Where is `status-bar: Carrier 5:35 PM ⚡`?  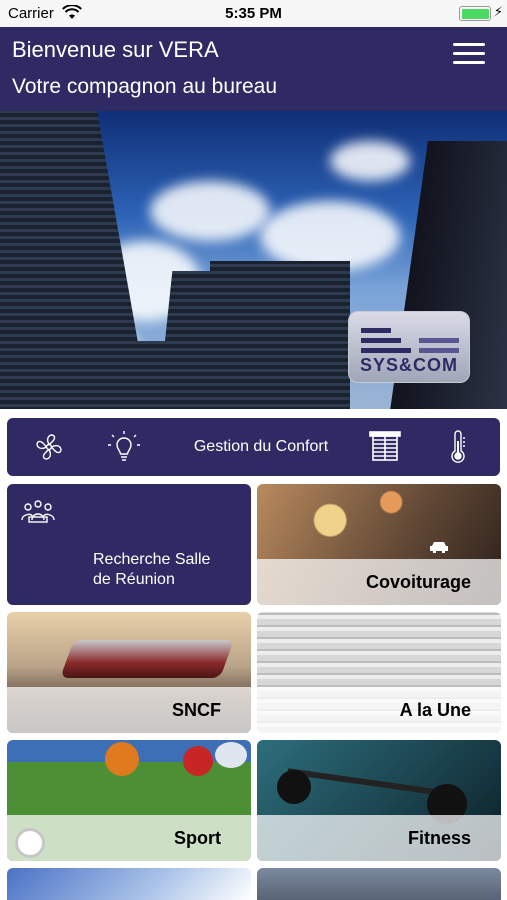
status-bar: Carrier 5:35 PM ⚡ is located at coordinates (253, 13).